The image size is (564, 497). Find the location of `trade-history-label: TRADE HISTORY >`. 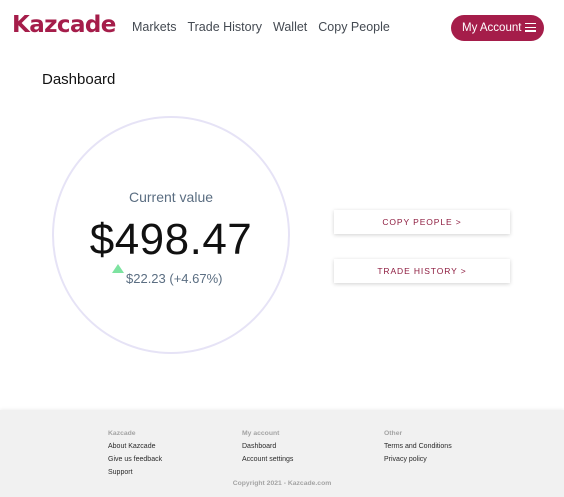

trade-history-label: TRADE HISTORY > is located at coordinates (422, 271).